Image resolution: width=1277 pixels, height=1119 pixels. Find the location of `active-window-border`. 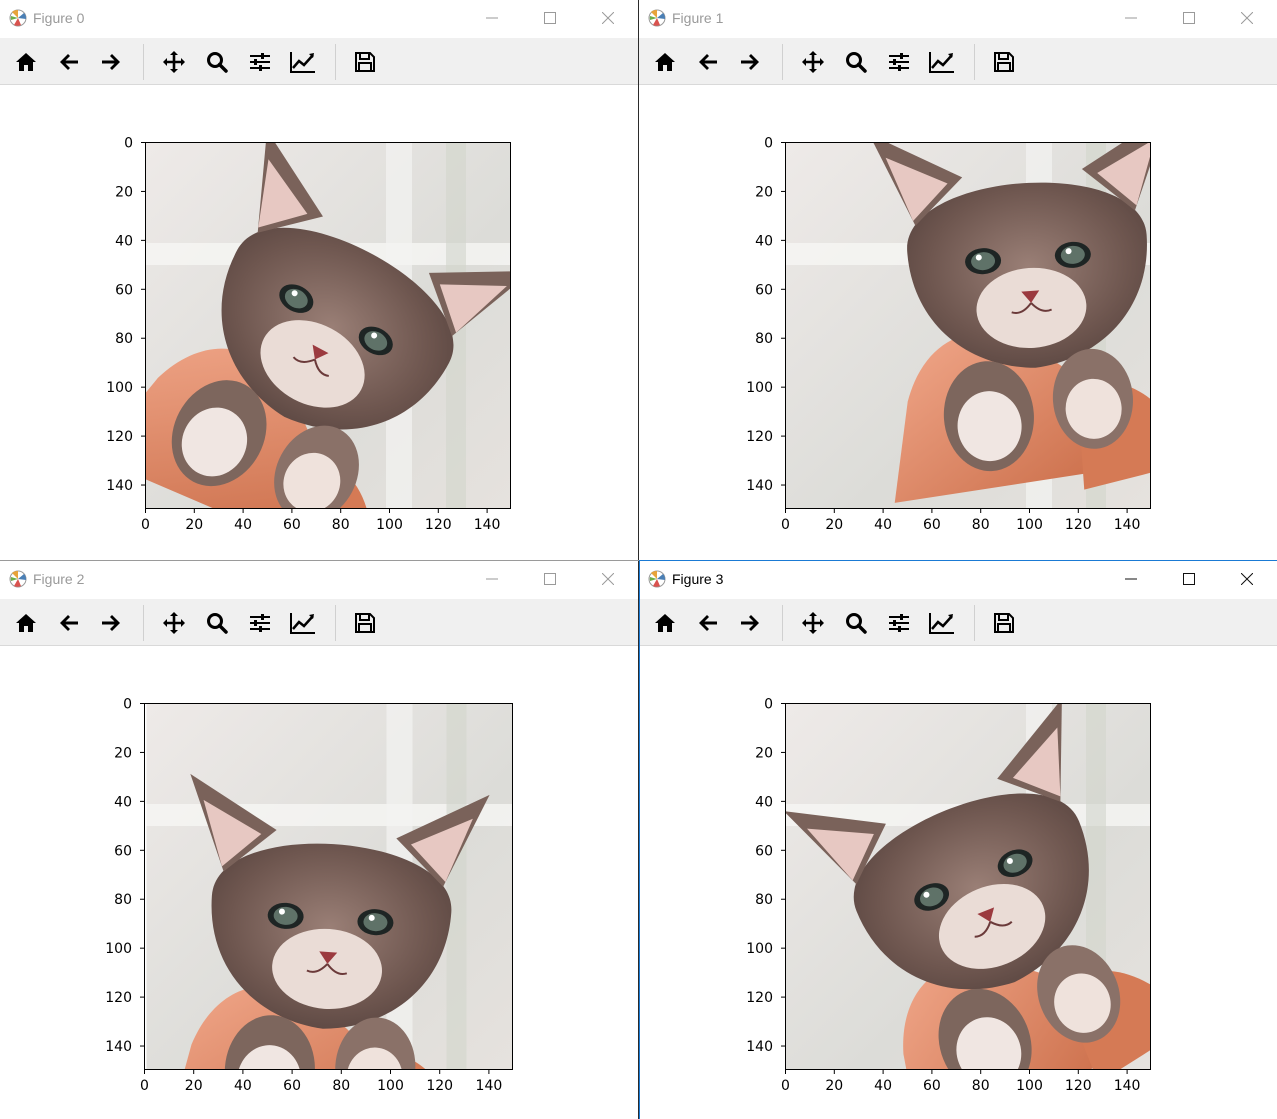

active-window-border is located at coordinates (958, 560).